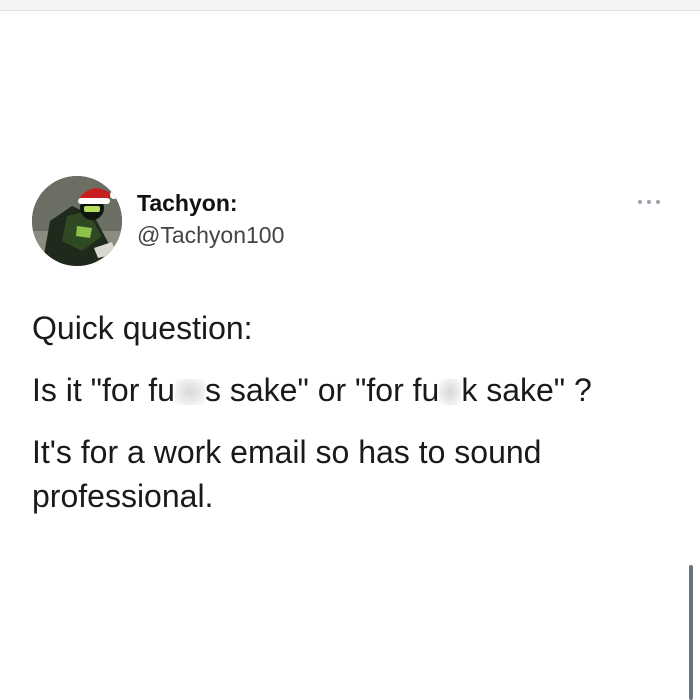 Image resolution: width=700 pixels, height=700 pixels. Describe the element at coordinates (210, 235) in the screenshot. I see `author-handle: @Tachyon100` at that location.